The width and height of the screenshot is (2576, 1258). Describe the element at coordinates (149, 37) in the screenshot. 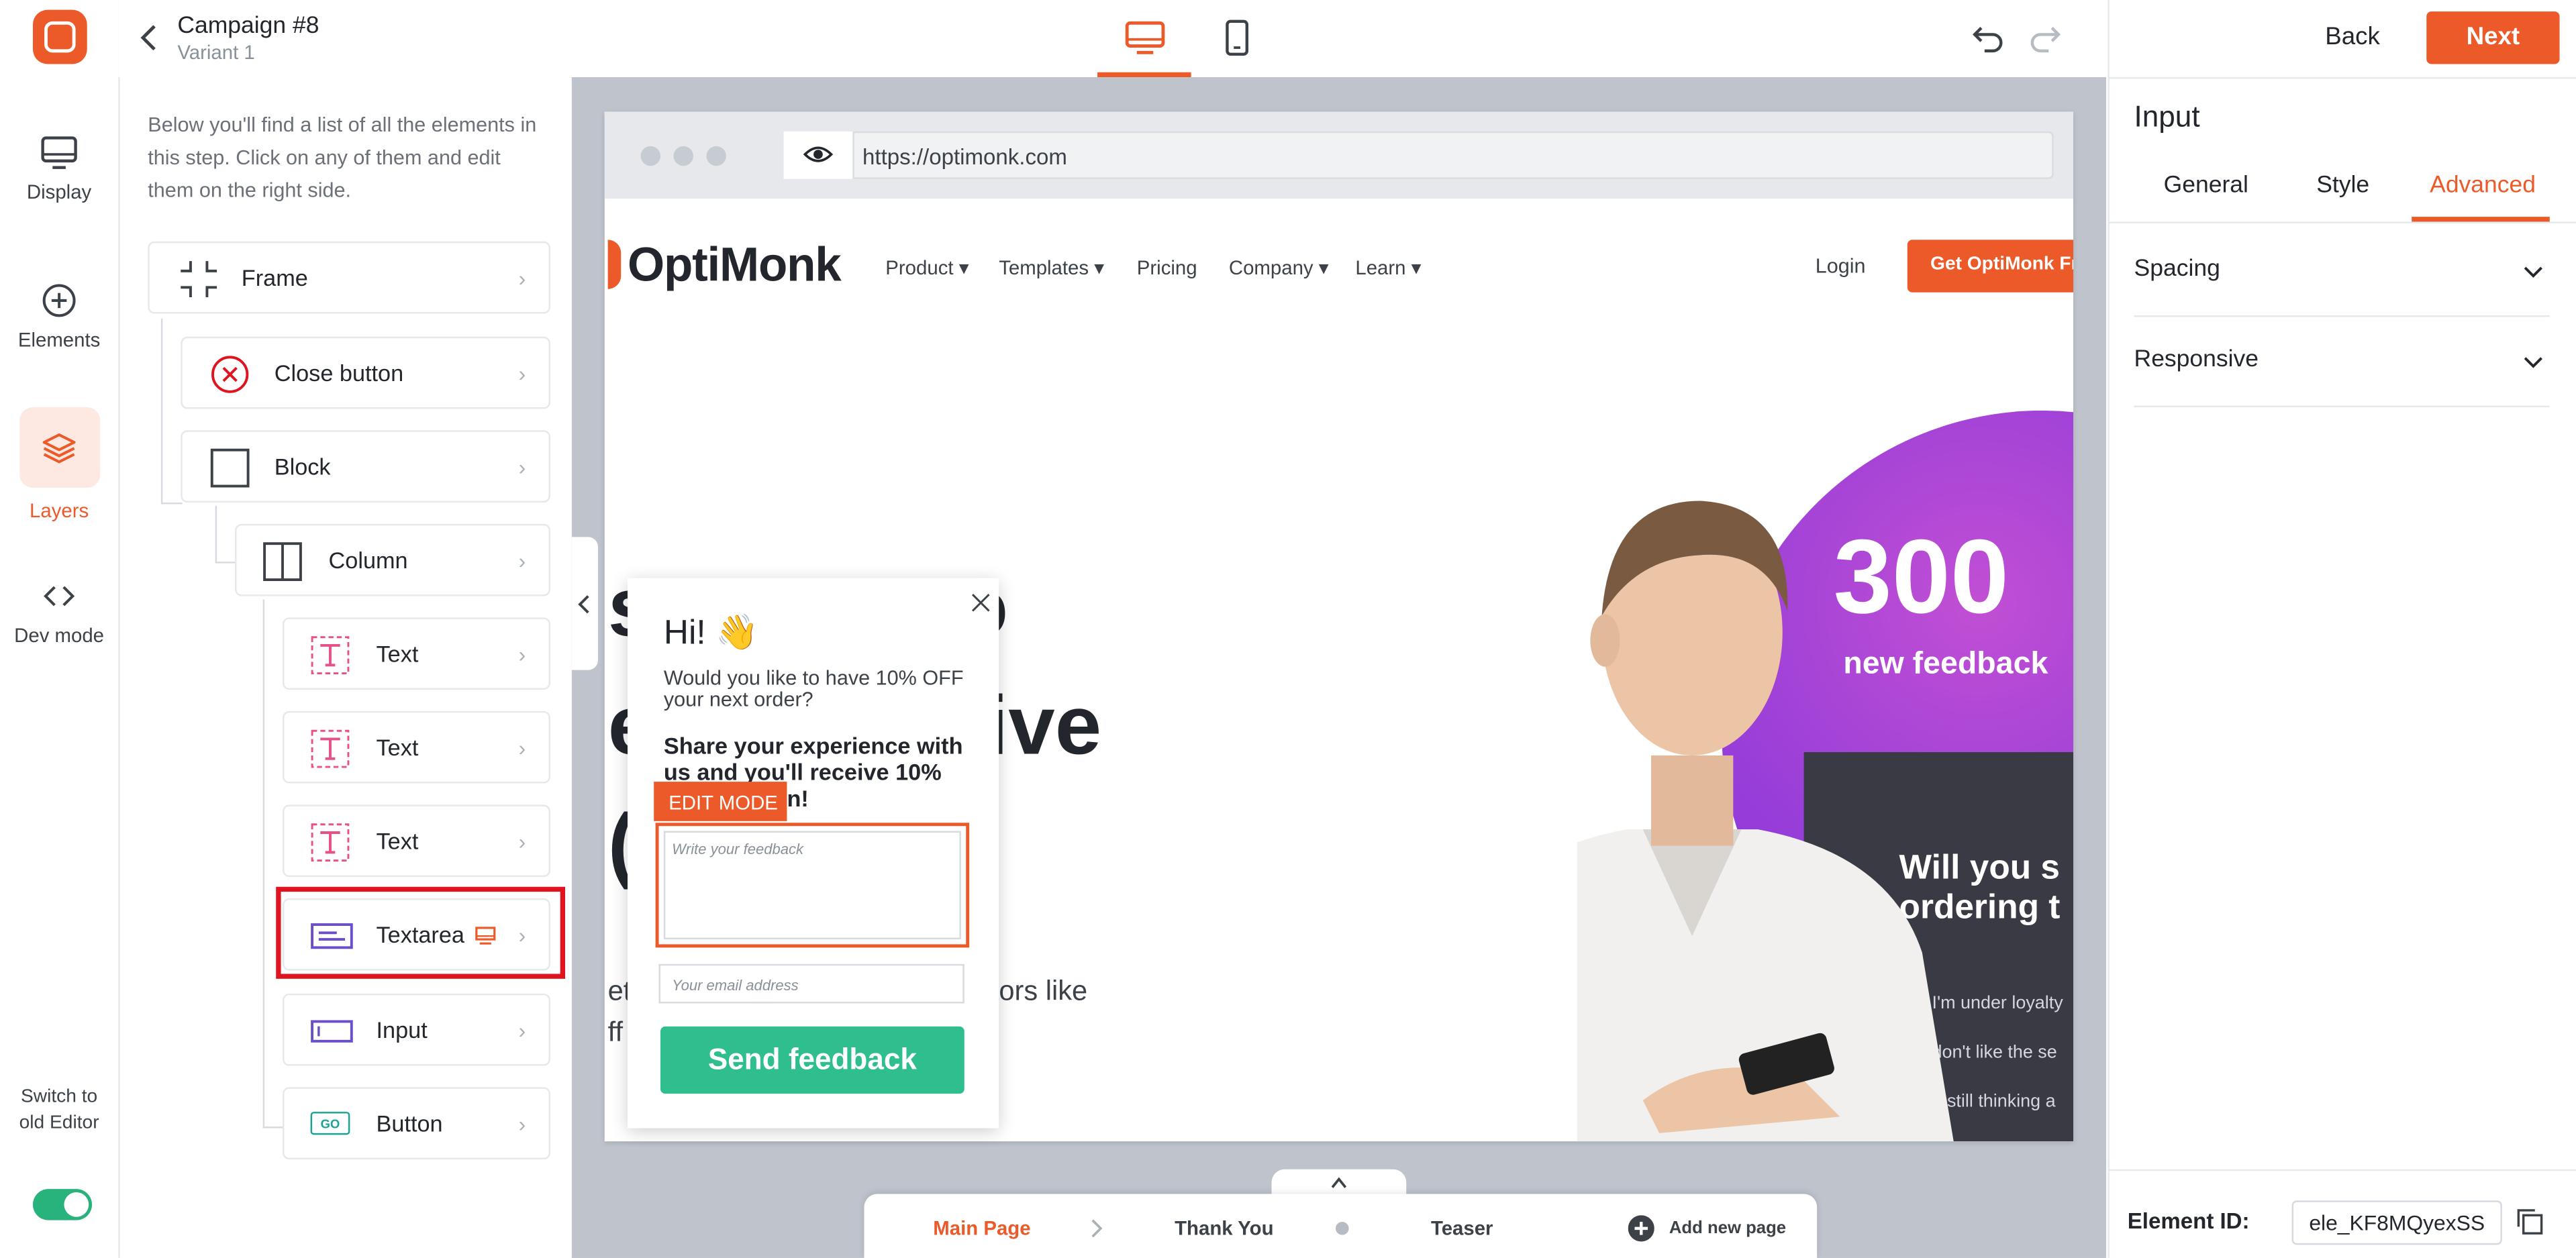

I see `back-arrow-icon` at that location.